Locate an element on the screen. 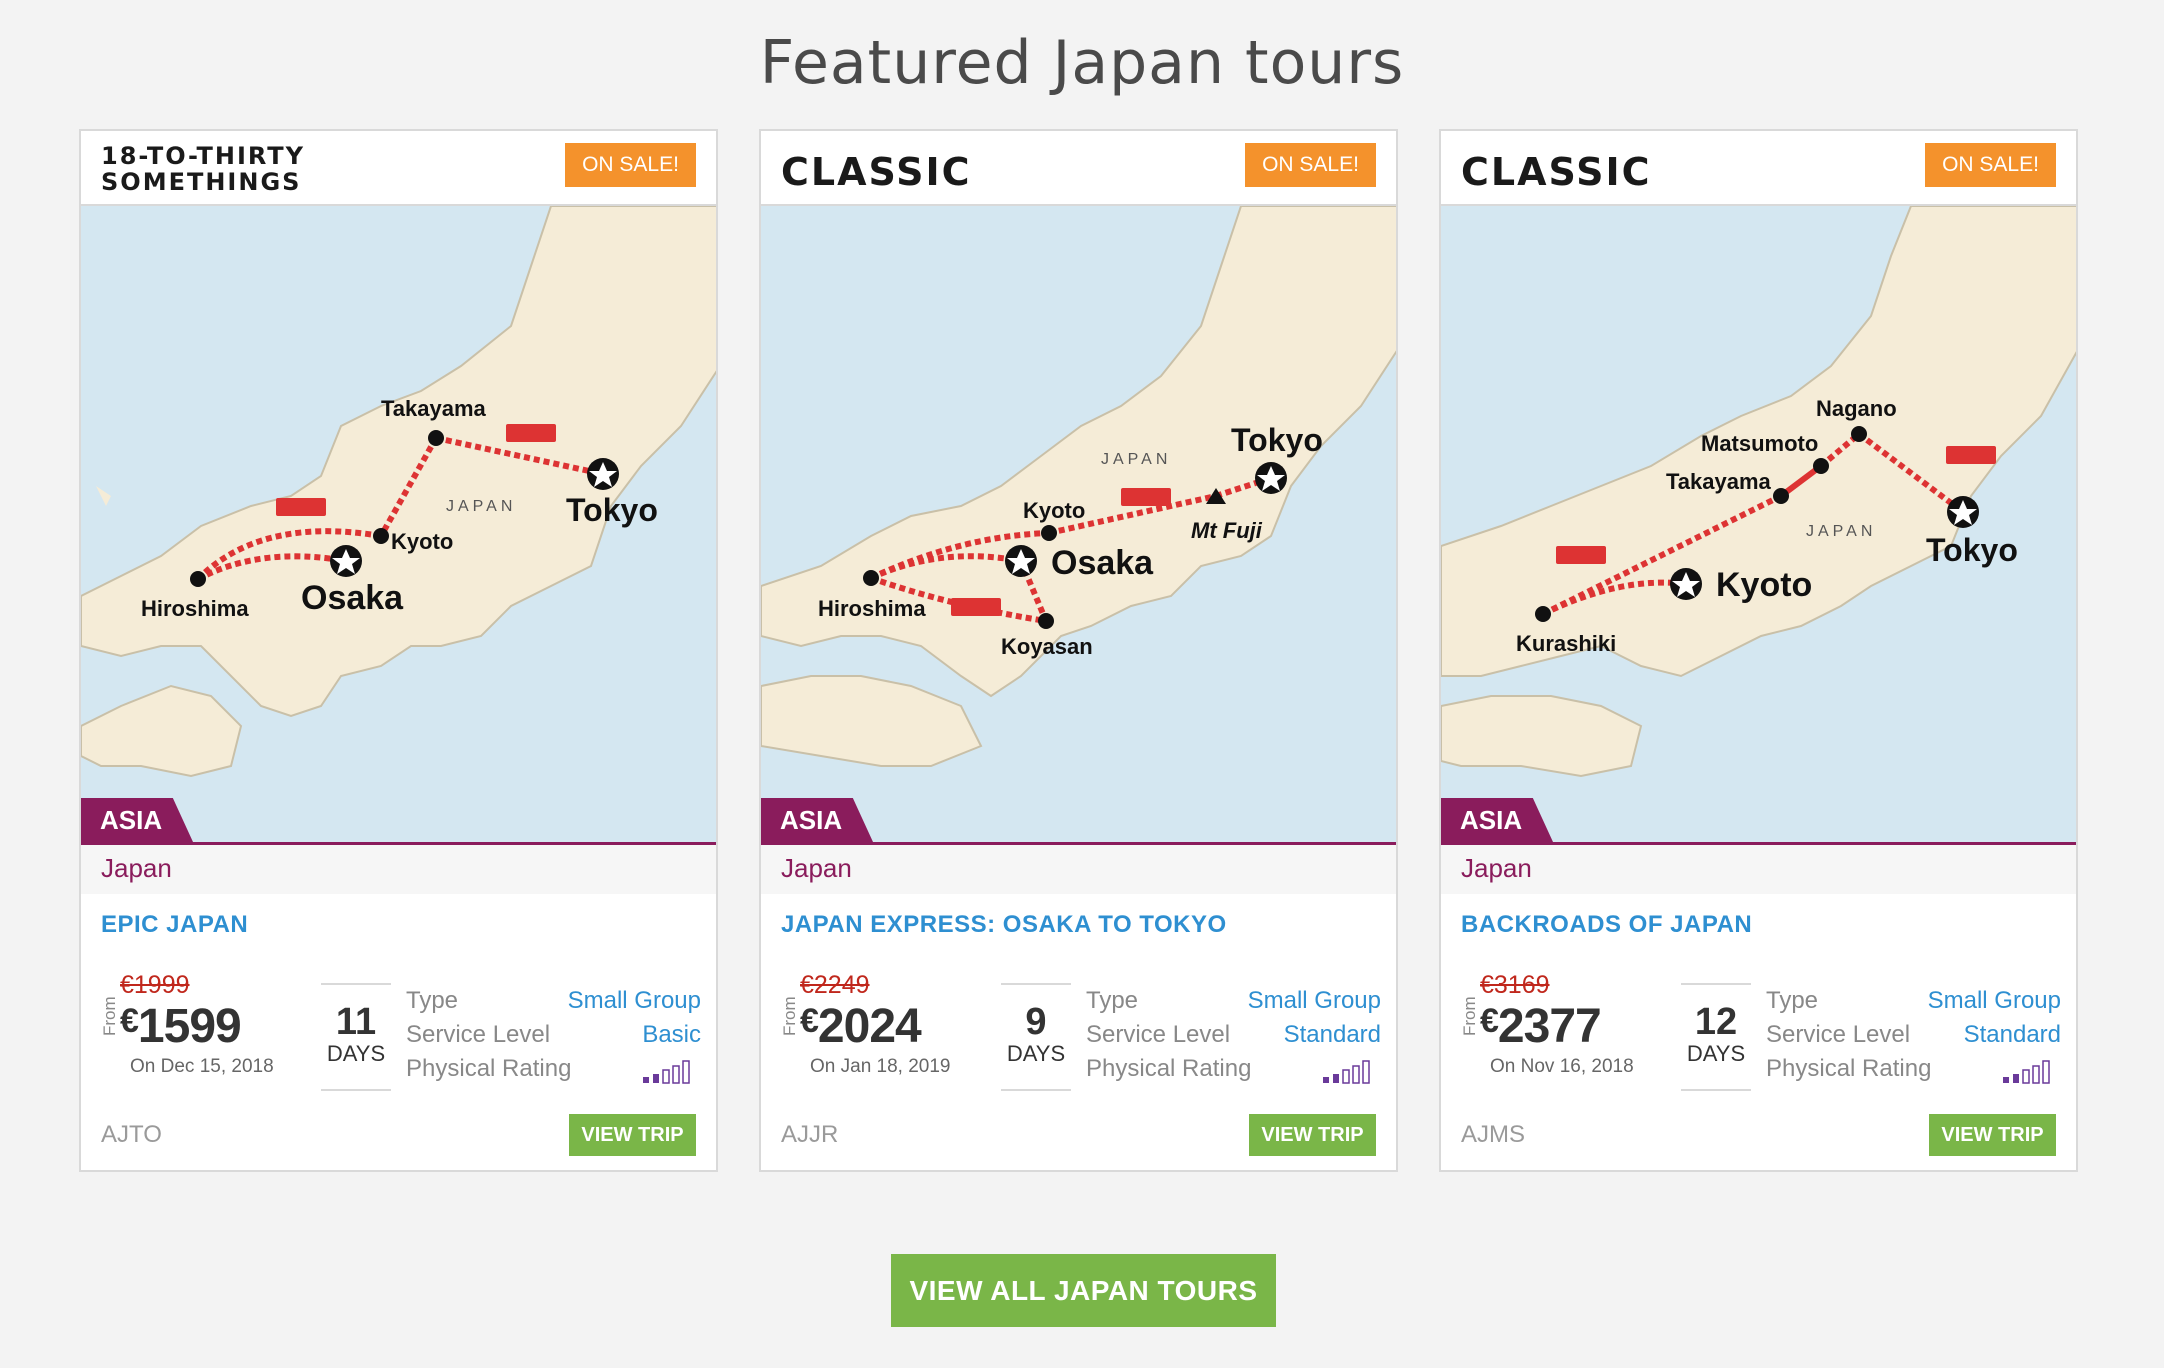  price-block: From €3169 €2377 On Nov 16, 2018 is located at coordinates (1565, 1026).